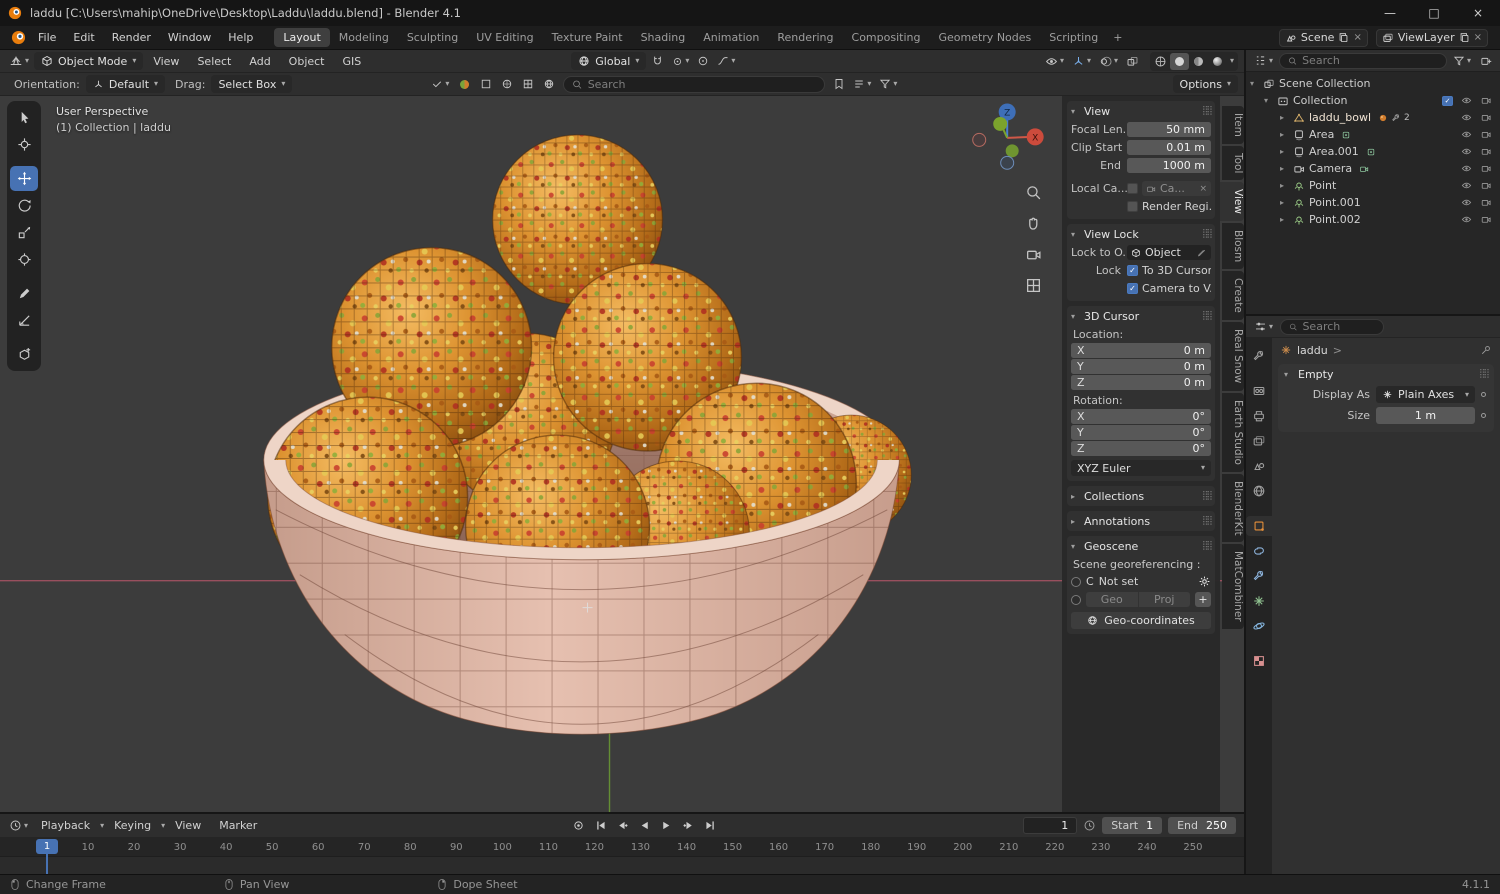 The width and height of the screenshot is (1500, 894). I want to click on workspace-tab-animation: Animation, so click(731, 37).